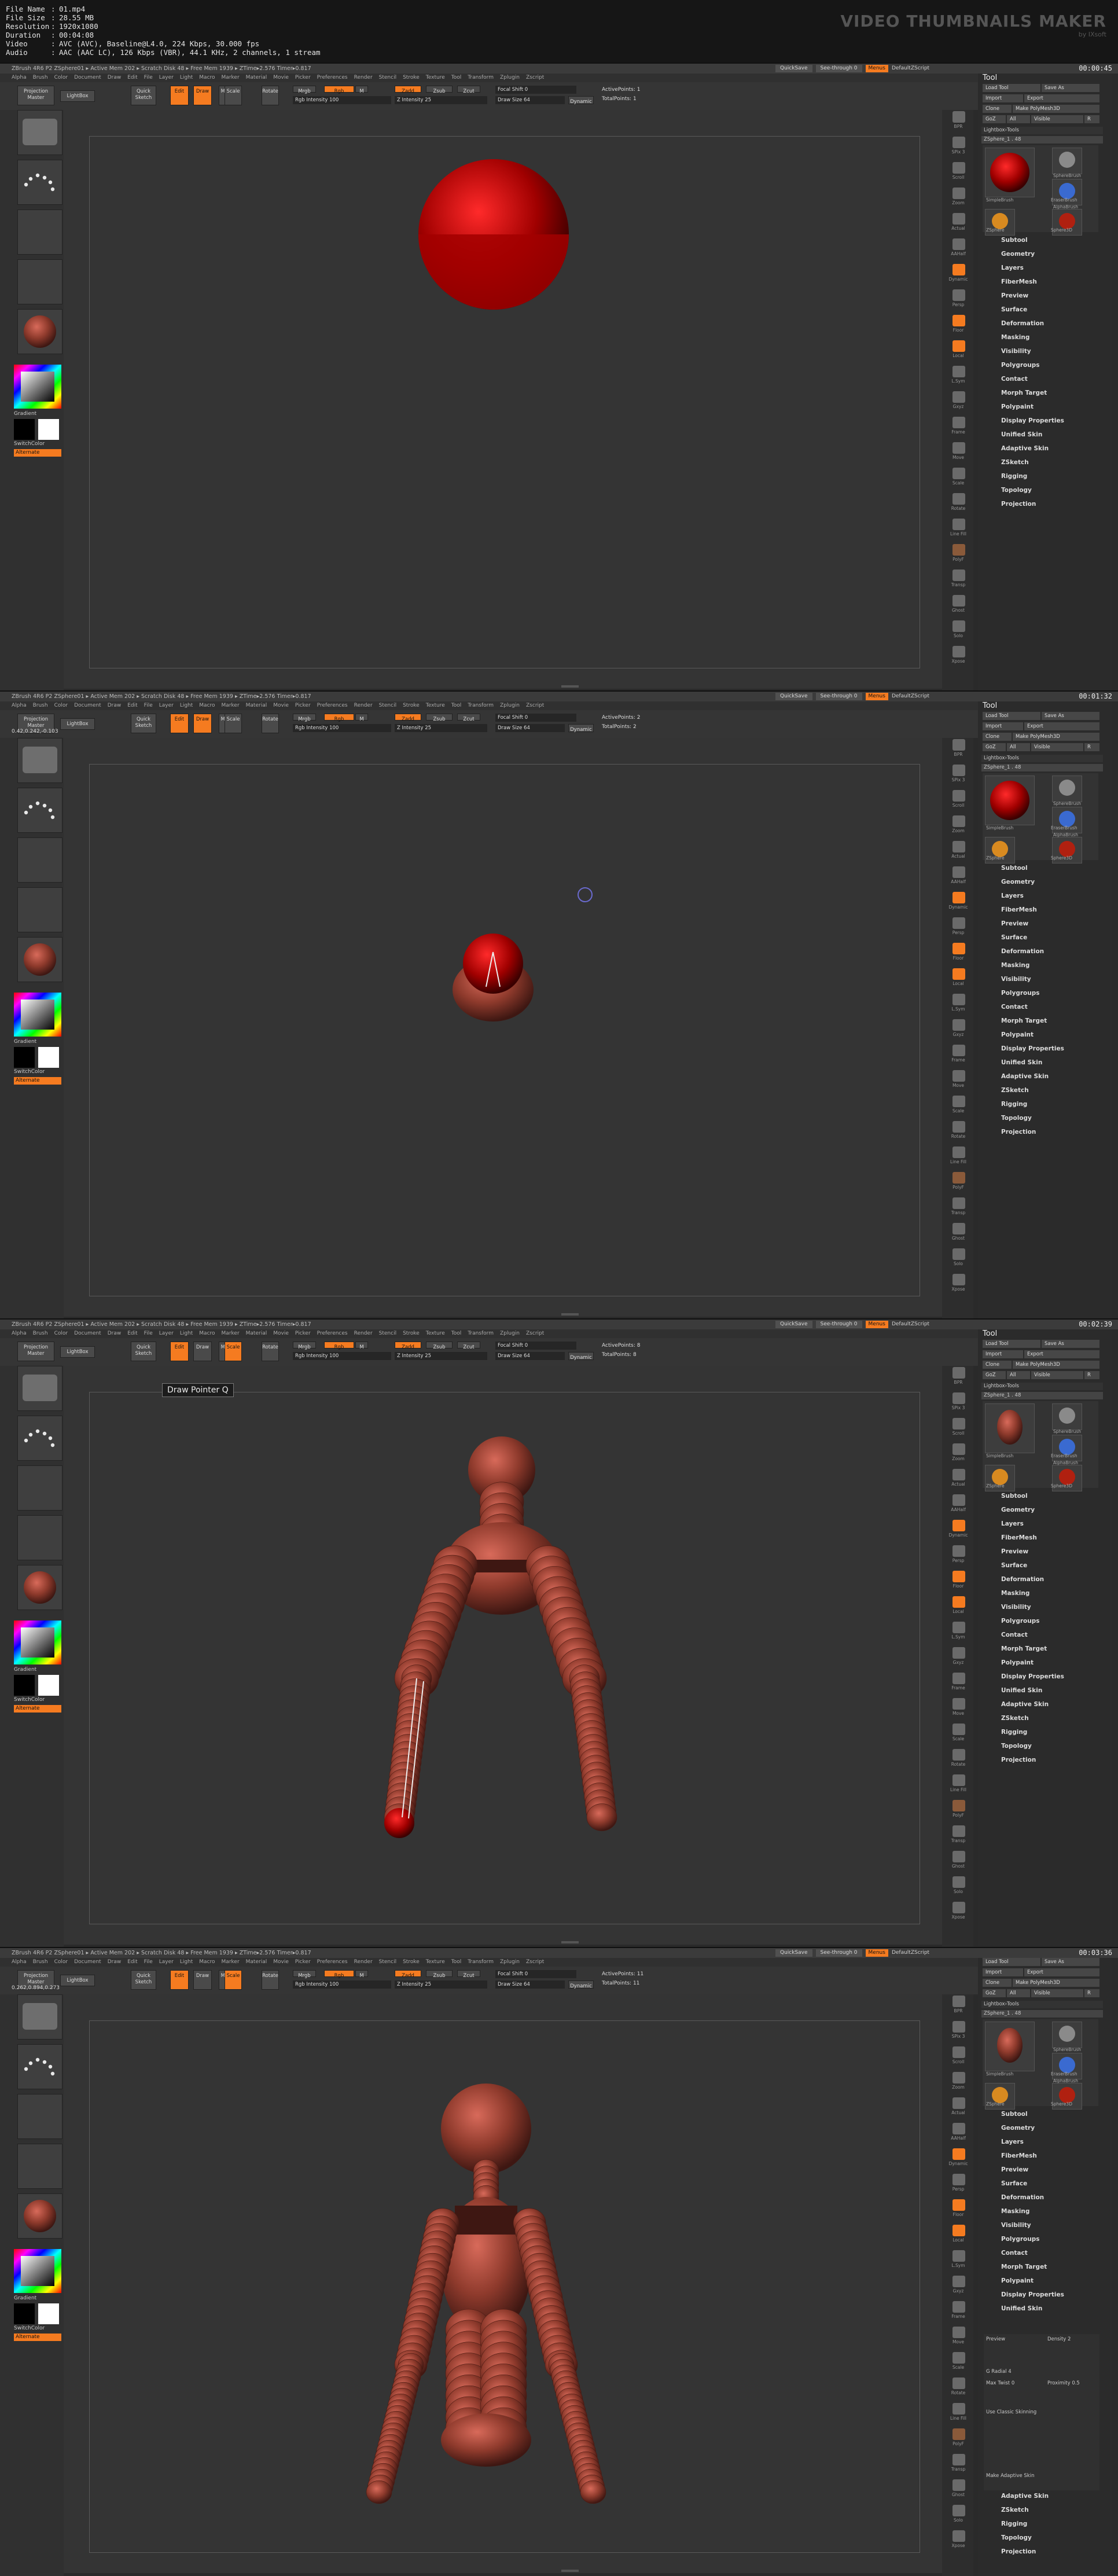  What do you see at coordinates (958, 1783) in the screenshot?
I see `shelf-line-fill: Line Fill` at bounding box center [958, 1783].